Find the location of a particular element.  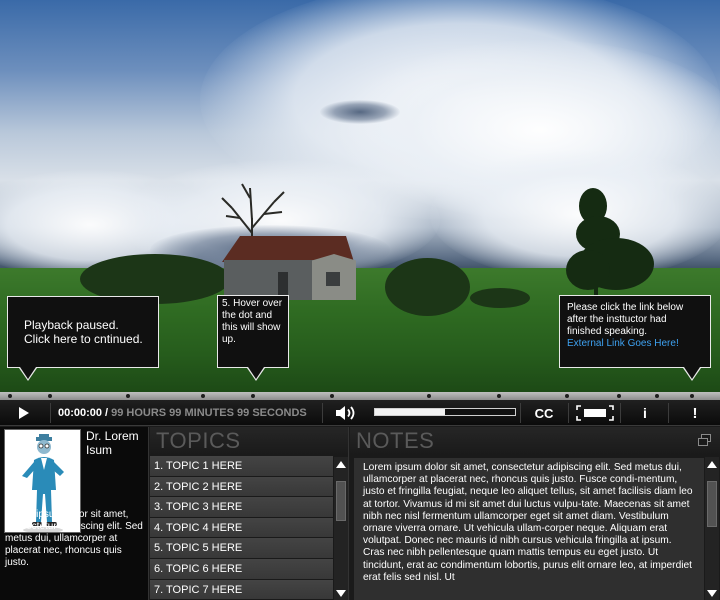

notes-scrollbar is located at coordinates (712, 528).